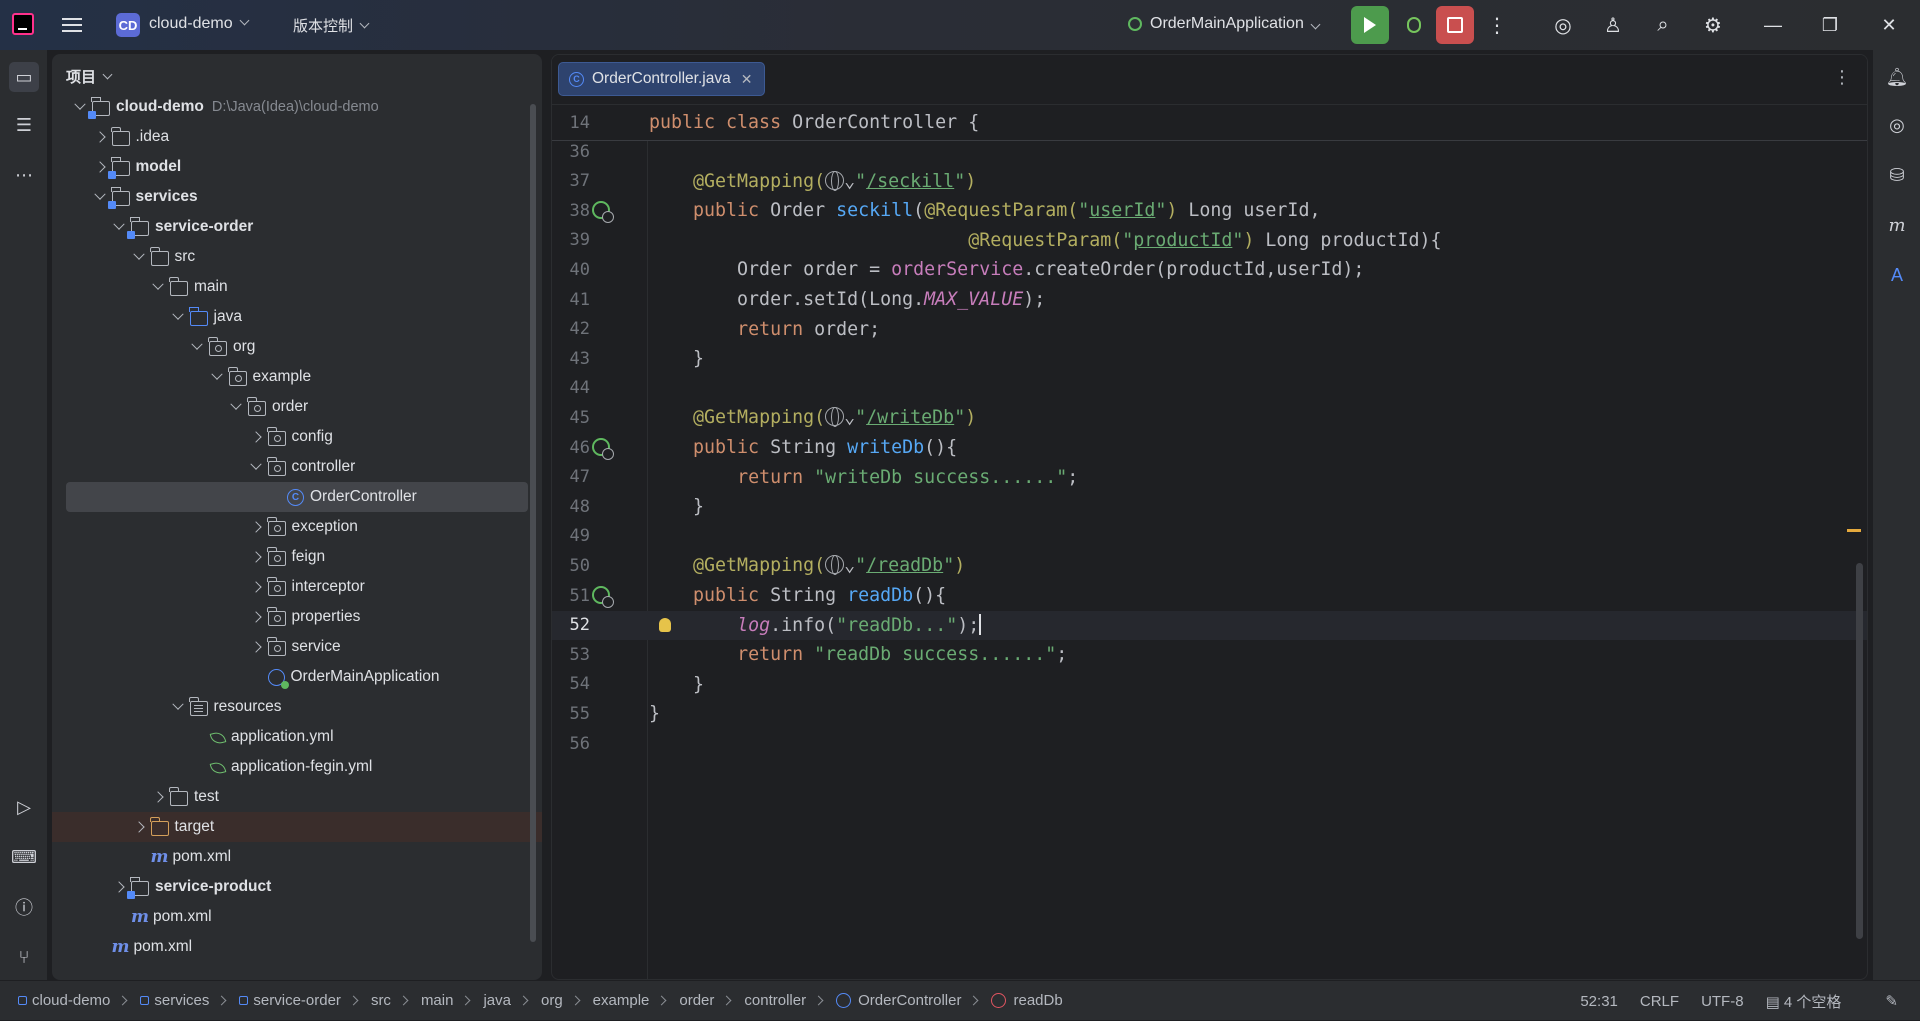 This screenshot has width=1920, height=1021. Describe the element at coordinates (1209, 625) in the screenshot. I see `code-line: 52 log.info("readDb...");` at that location.